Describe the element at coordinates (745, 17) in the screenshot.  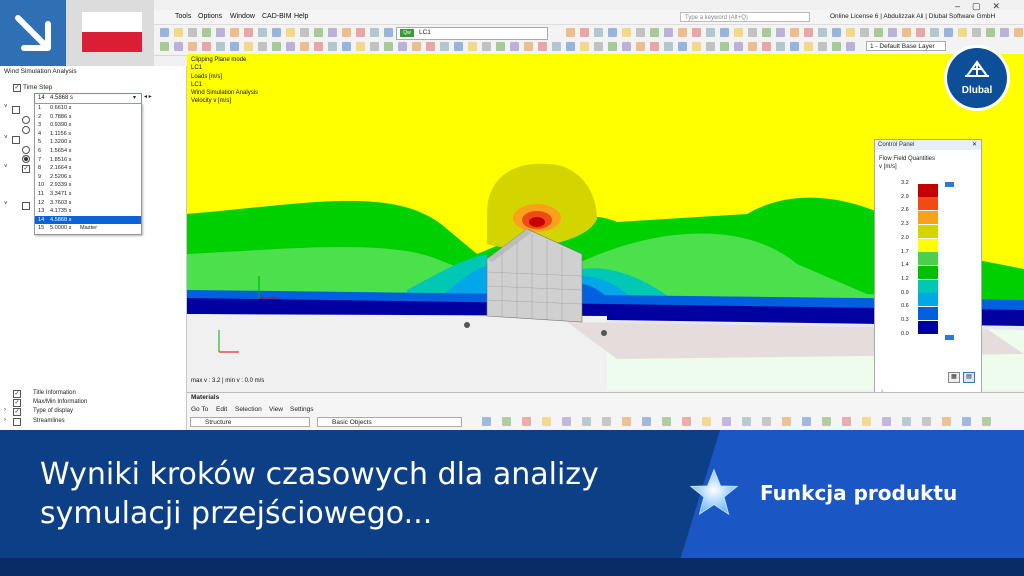
I see `search-input: Type a keyword (Alt+Q)` at that location.